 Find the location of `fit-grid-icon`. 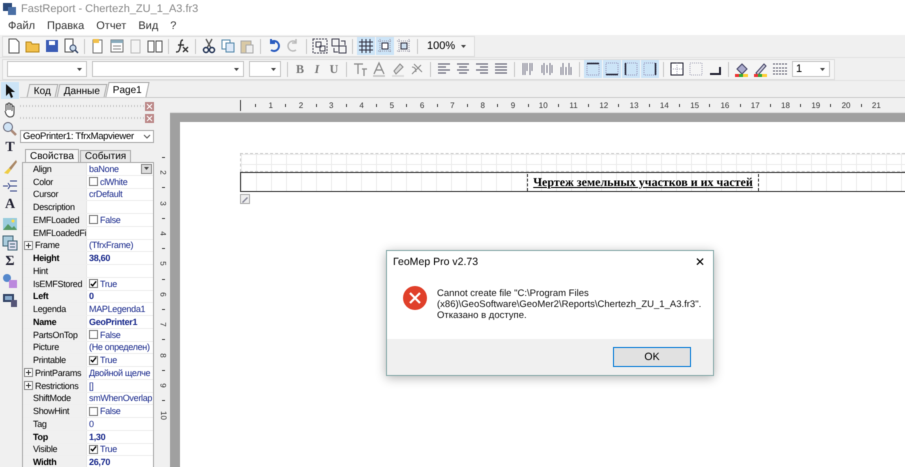

fit-grid-icon is located at coordinates (404, 46).